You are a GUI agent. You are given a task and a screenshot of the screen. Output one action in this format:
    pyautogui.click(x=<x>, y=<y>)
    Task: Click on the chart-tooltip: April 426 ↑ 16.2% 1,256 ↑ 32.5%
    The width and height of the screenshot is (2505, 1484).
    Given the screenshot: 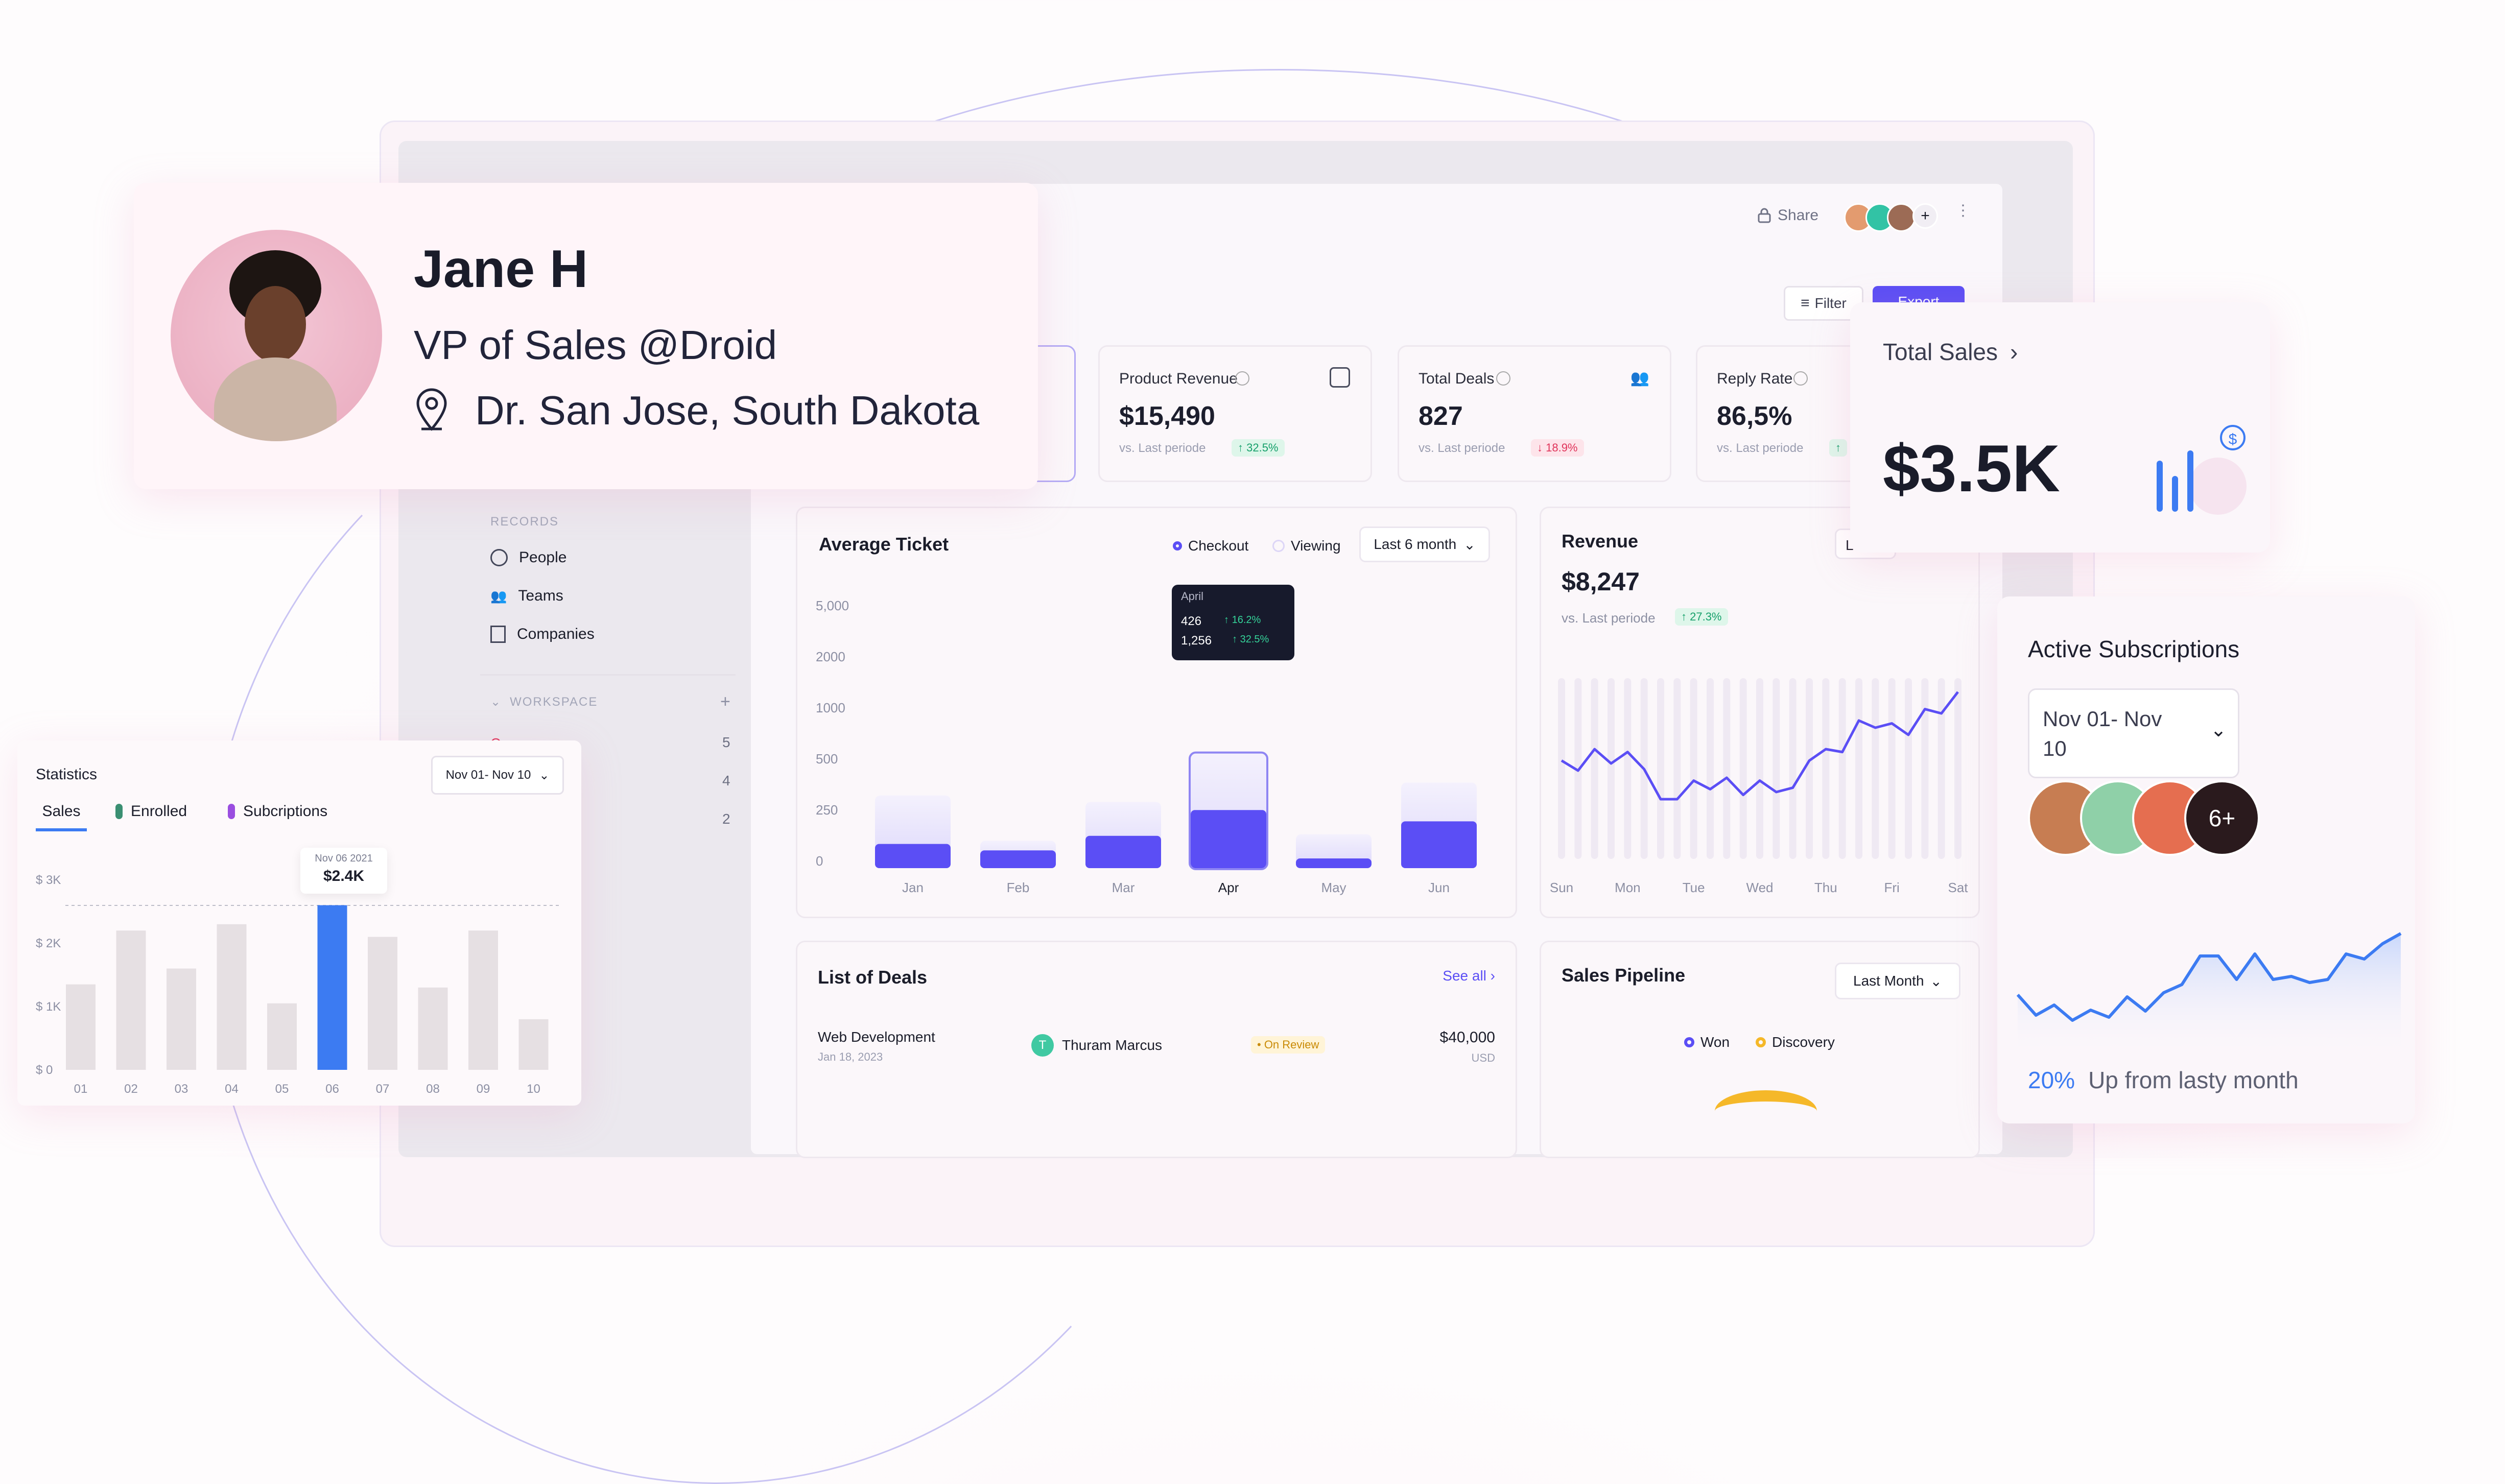 What is the action you would take?
    pyautogui.click(x=1233, y=622)
    